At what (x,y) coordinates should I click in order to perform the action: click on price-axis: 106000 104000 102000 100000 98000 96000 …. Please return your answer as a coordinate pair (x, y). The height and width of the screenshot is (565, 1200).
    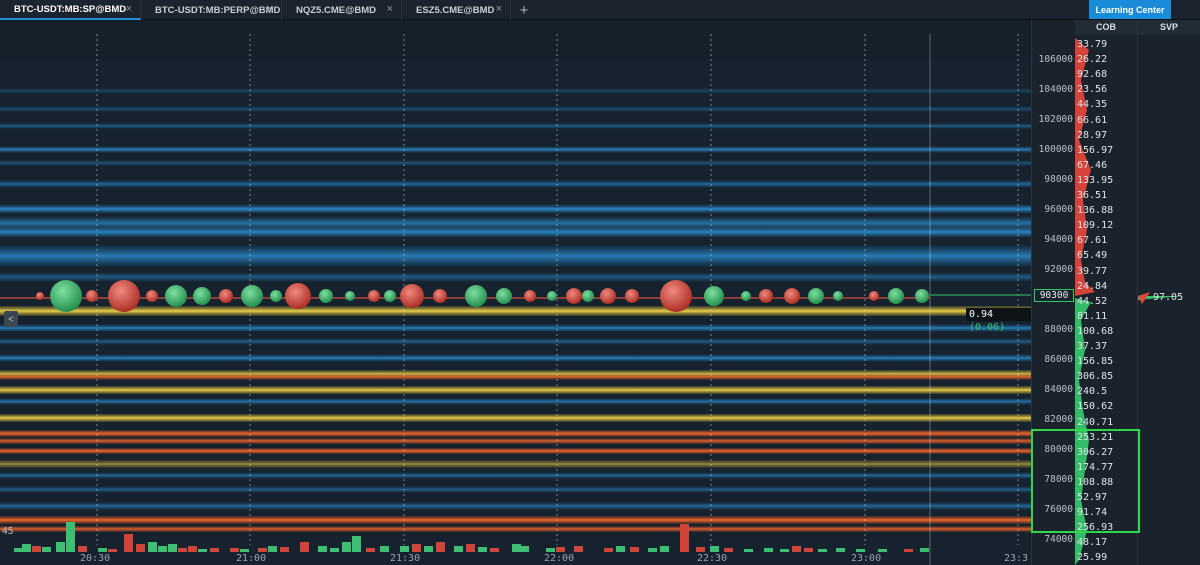
    Looking at the image, I should click on (1053, 292).